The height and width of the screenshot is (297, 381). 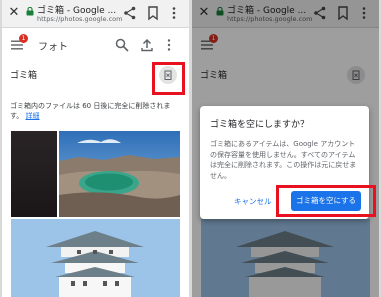 What do you see at coordinates (96, 111) in the screenshot?
I see `trash-info-text: ゴミ箱内のファイルは 60 日後に完全に削除されます。 詳細` at bounding box center [96, 111].